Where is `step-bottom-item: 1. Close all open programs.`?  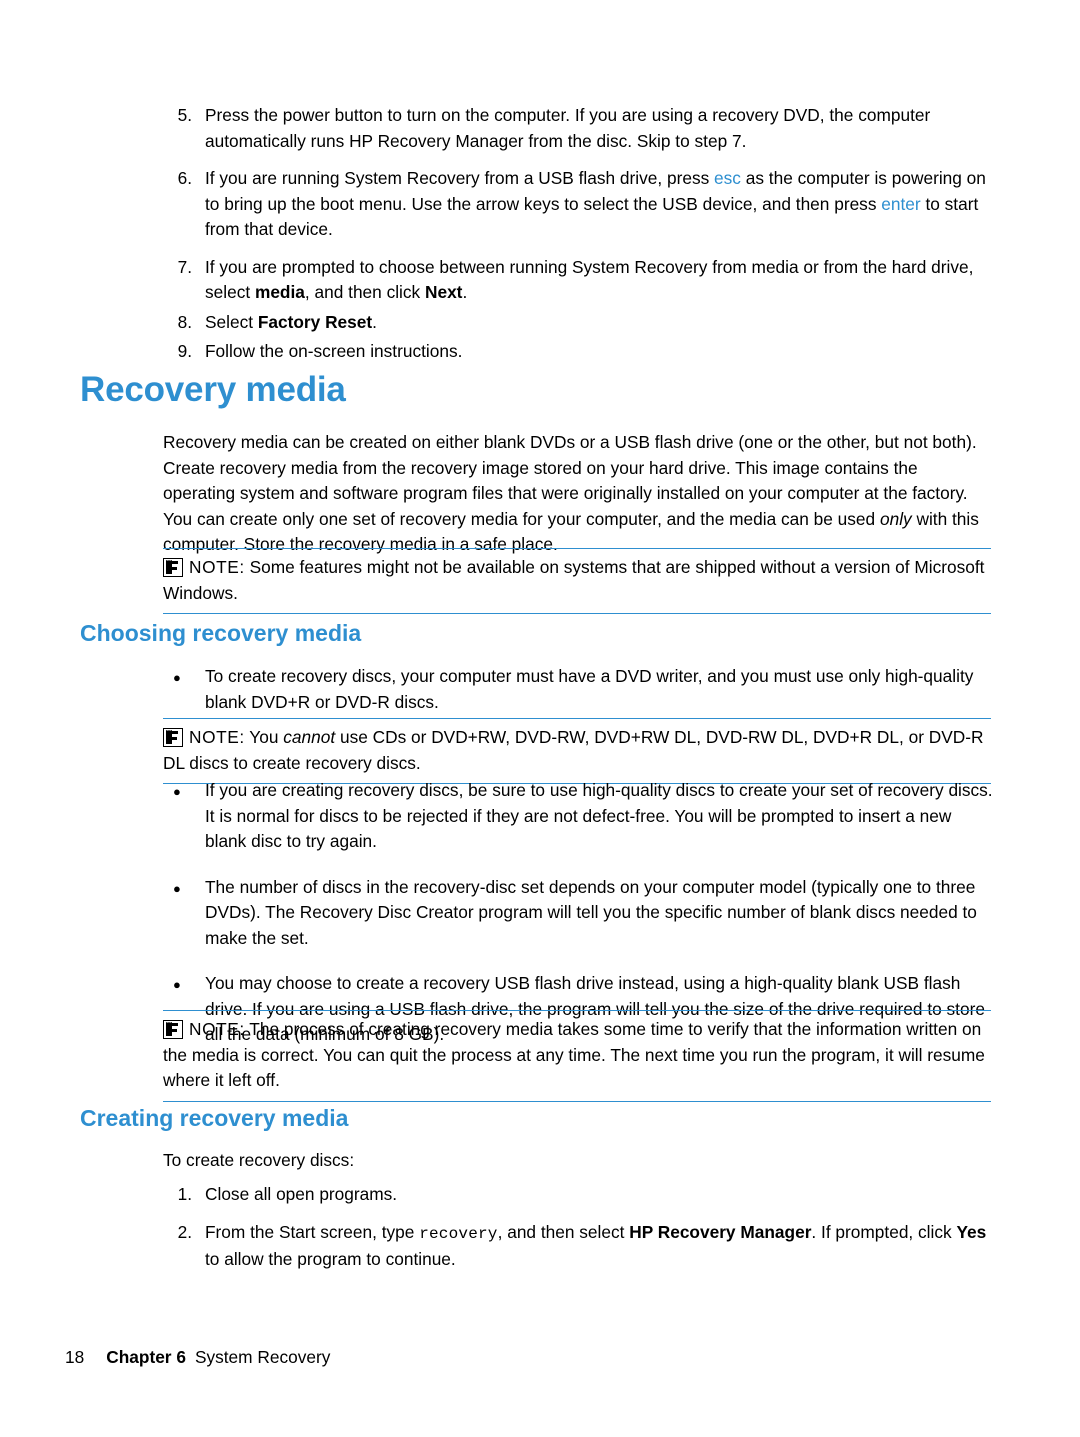 step-bottom-item: 1. Close all open programs. is located at coordinates (578, 1195).